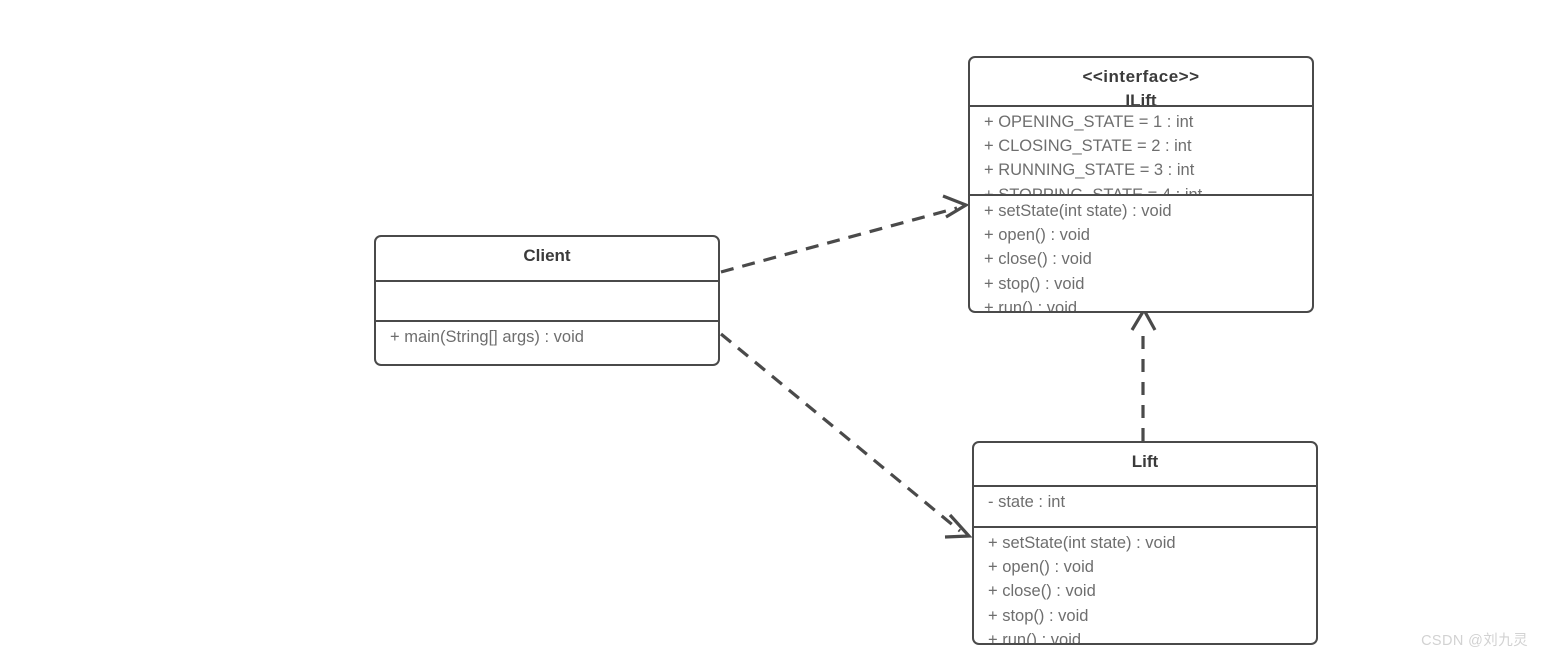  What do you see at coordinates (845, 234) in the screenshot?
I see `relation-client-to-ilift` at bounding box center [845, 234].